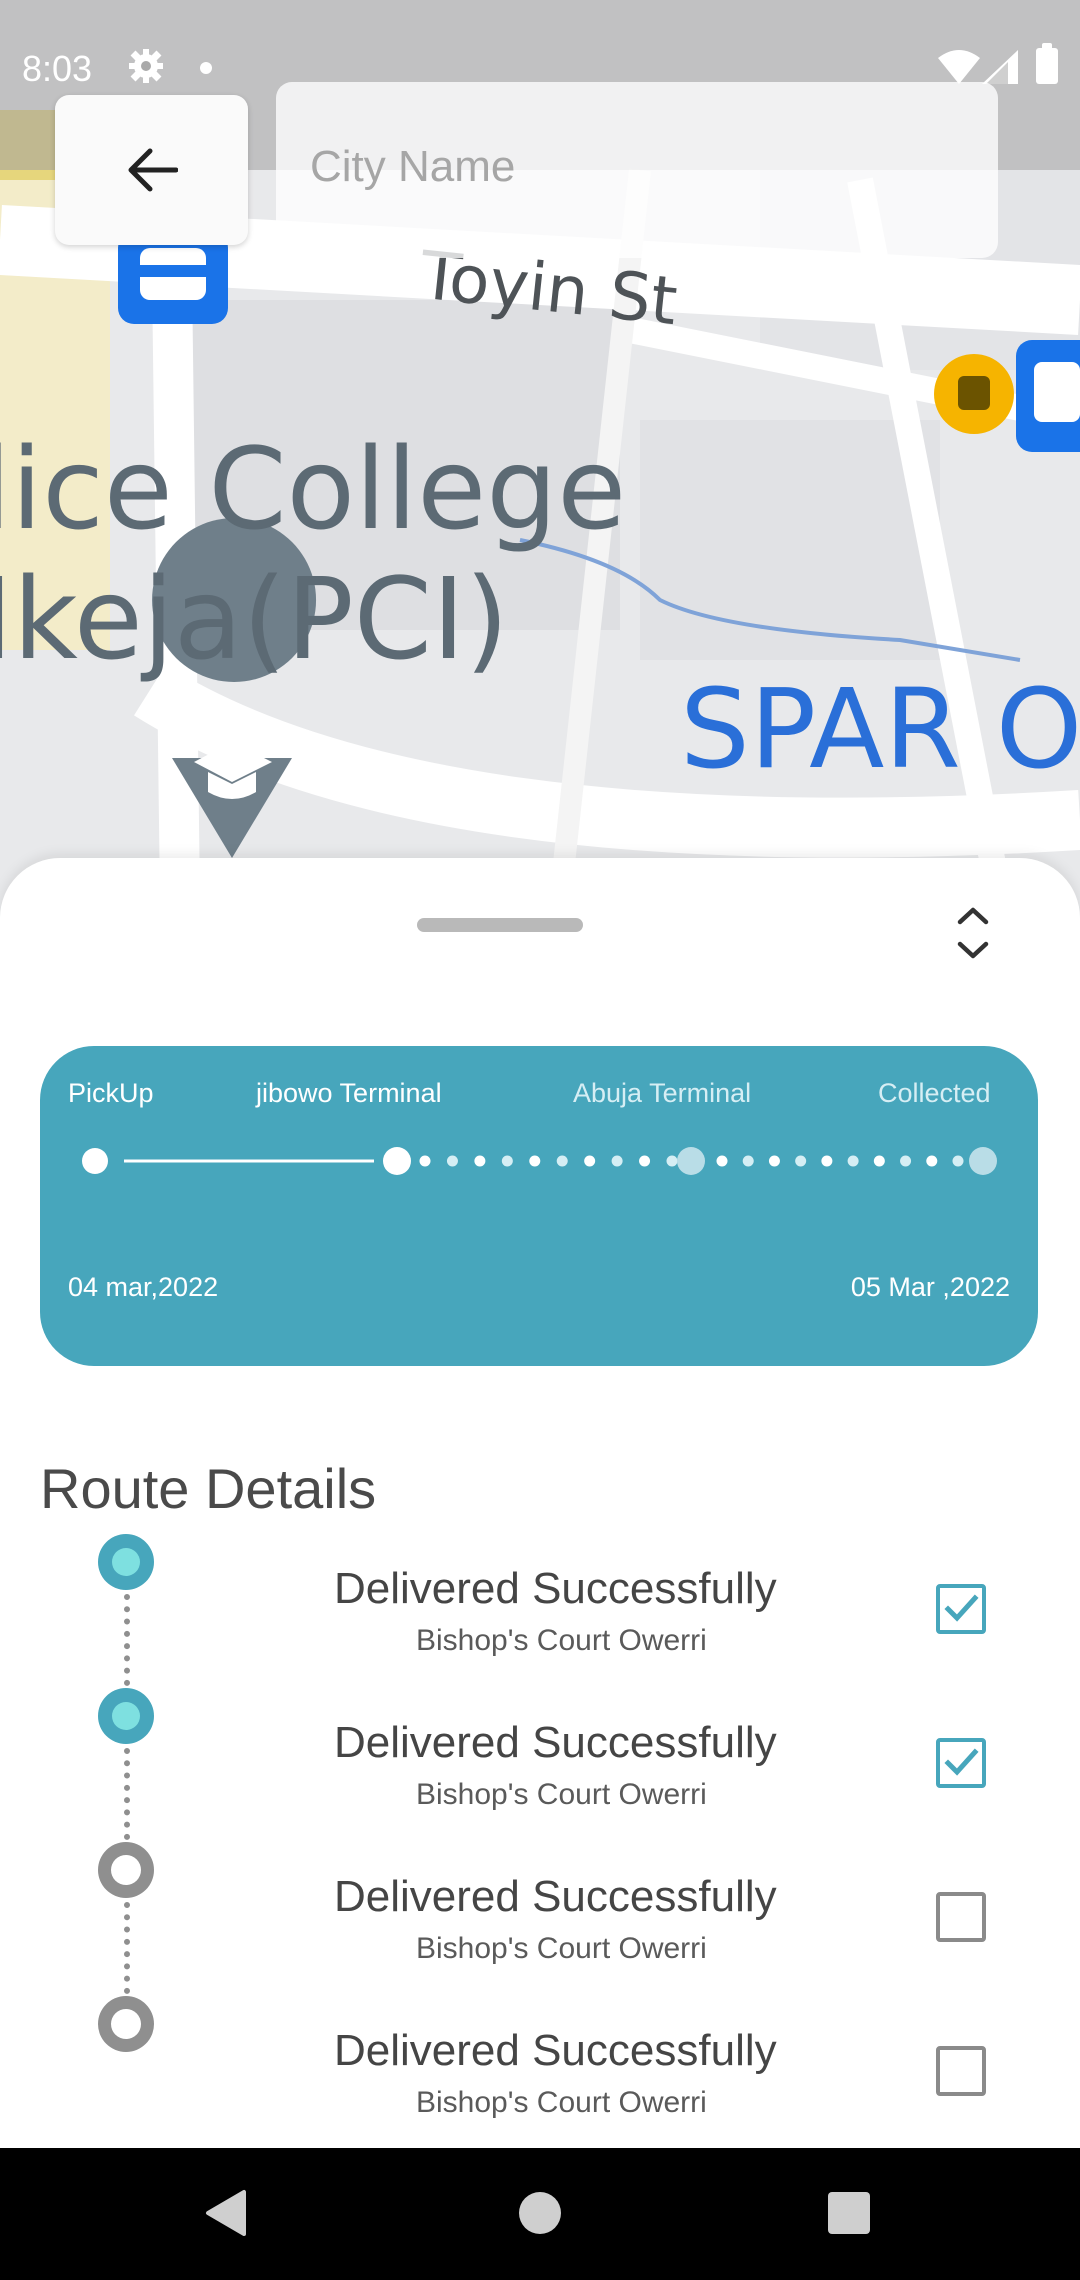  What do you see at coordinates (1047, 63) in the screenshot?
I see `battery-icon` at bounding box center [1047, 63].